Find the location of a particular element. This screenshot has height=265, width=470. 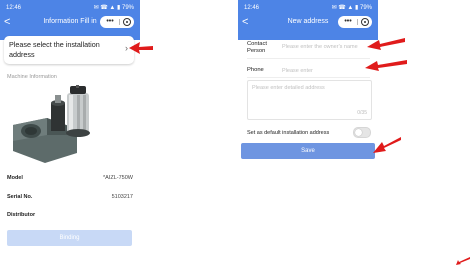

default-address-label: Set as default installation address is located at coordinates (288, 133).